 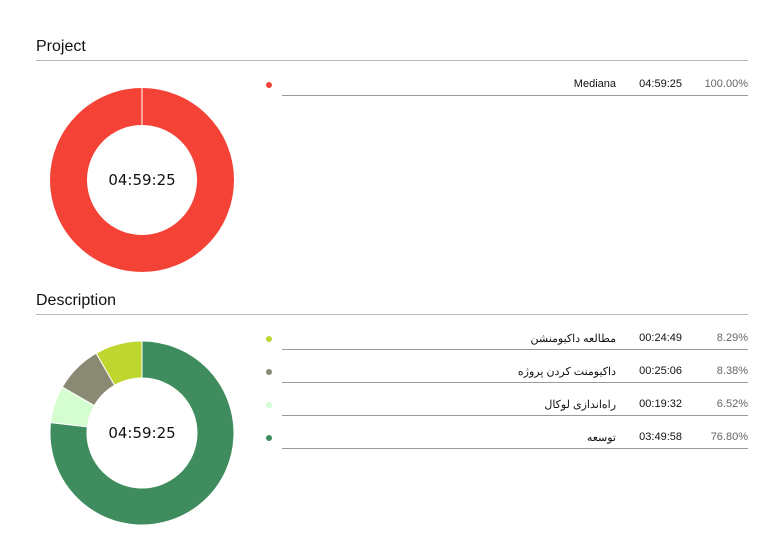 What do you see at coordinates (76, 300) in the screenshot?
I see `section-title-description: Description` at bounding box center [76, 300].